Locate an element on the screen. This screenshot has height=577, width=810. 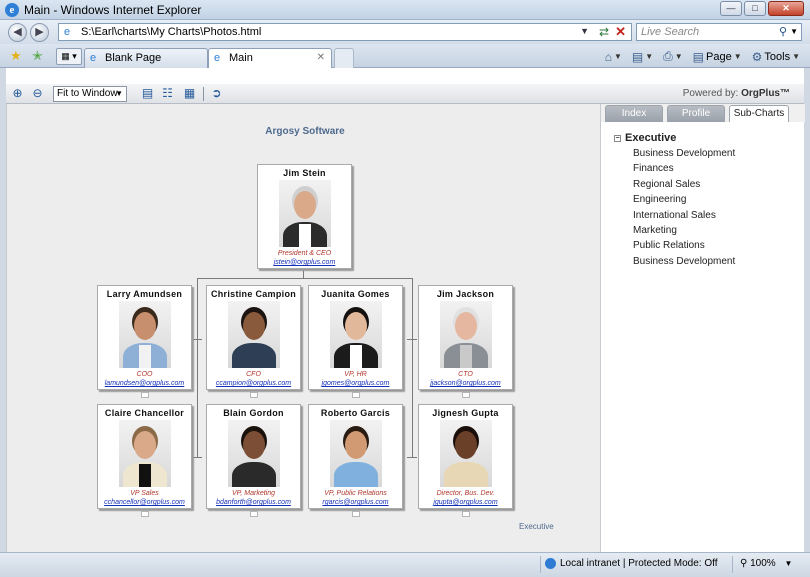
page-menu: ▤ Page ▼ is located at coordinates (717, 57).